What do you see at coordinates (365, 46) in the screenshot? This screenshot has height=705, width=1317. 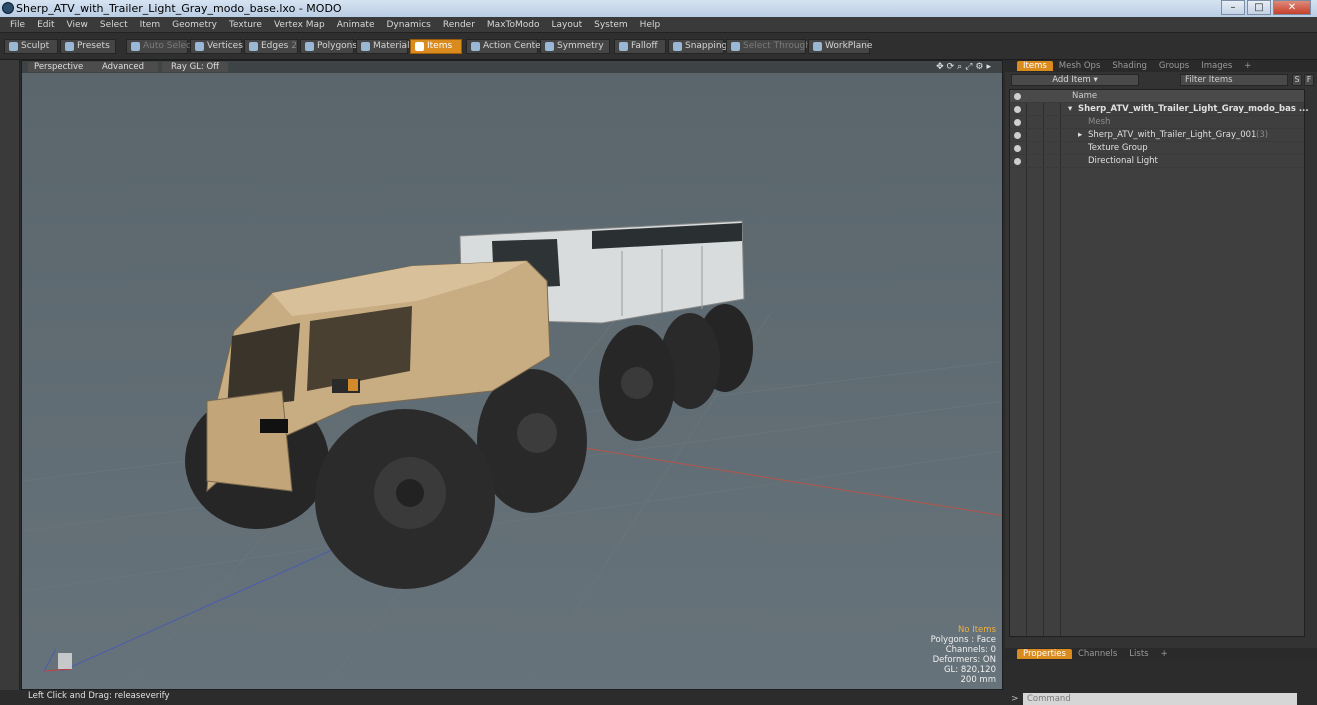 I see `material-icon` at bounding box center [365, 46].